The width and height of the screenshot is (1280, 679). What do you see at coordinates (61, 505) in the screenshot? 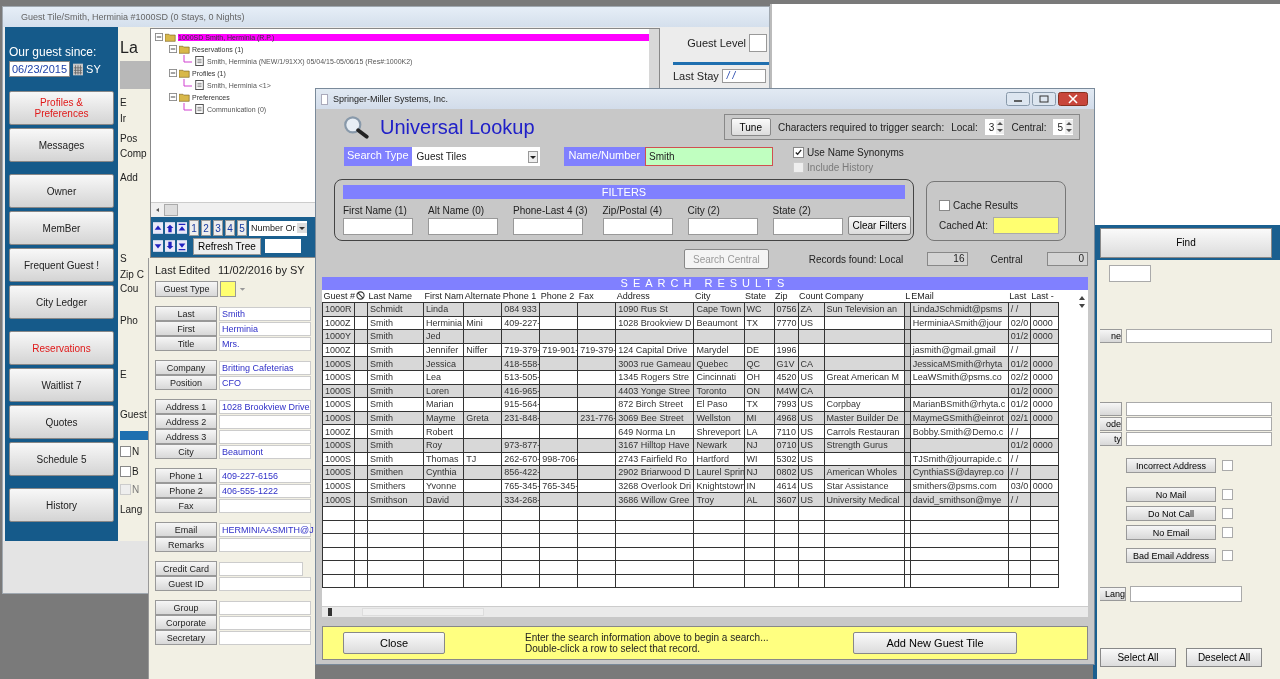
I see `sidebar-button: History` at bounding box center [61, 505].